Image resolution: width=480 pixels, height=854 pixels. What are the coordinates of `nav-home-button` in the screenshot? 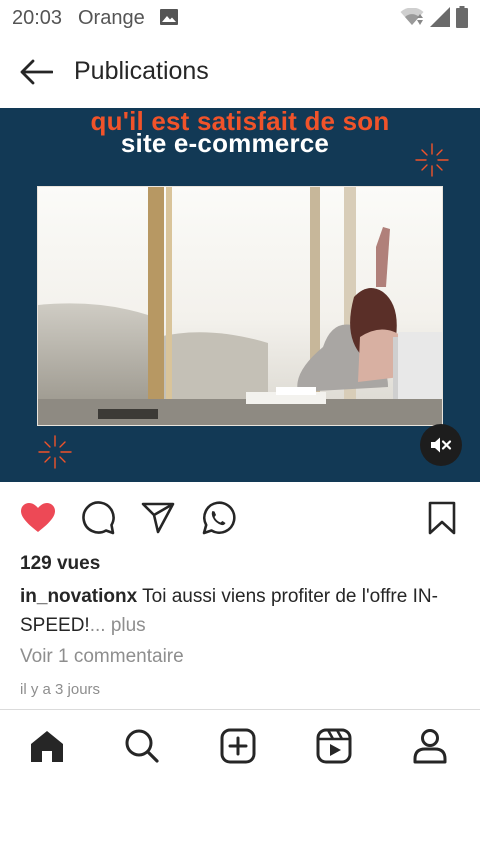 It's located at (47, 746).